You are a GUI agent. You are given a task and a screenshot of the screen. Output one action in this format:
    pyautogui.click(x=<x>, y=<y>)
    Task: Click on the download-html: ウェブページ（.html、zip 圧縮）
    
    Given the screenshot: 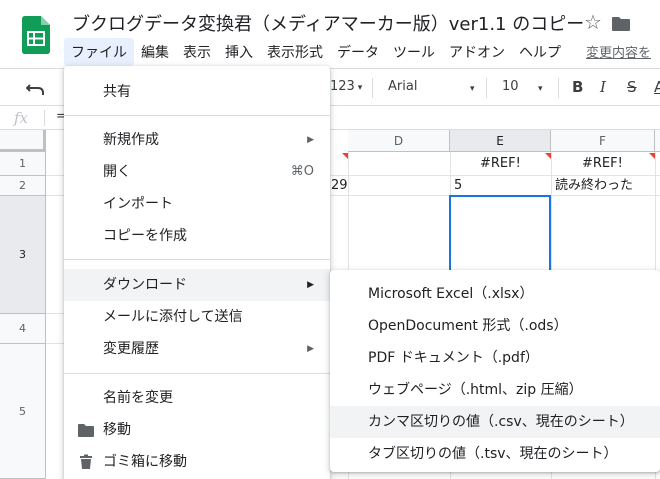 What is the action you would take?
    pyautogui.click(x=495, y=390)
    